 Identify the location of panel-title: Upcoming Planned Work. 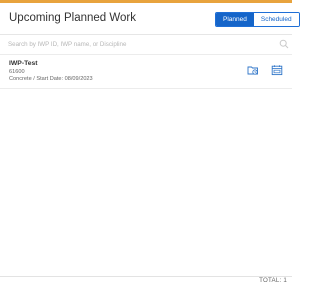
(72, 18).